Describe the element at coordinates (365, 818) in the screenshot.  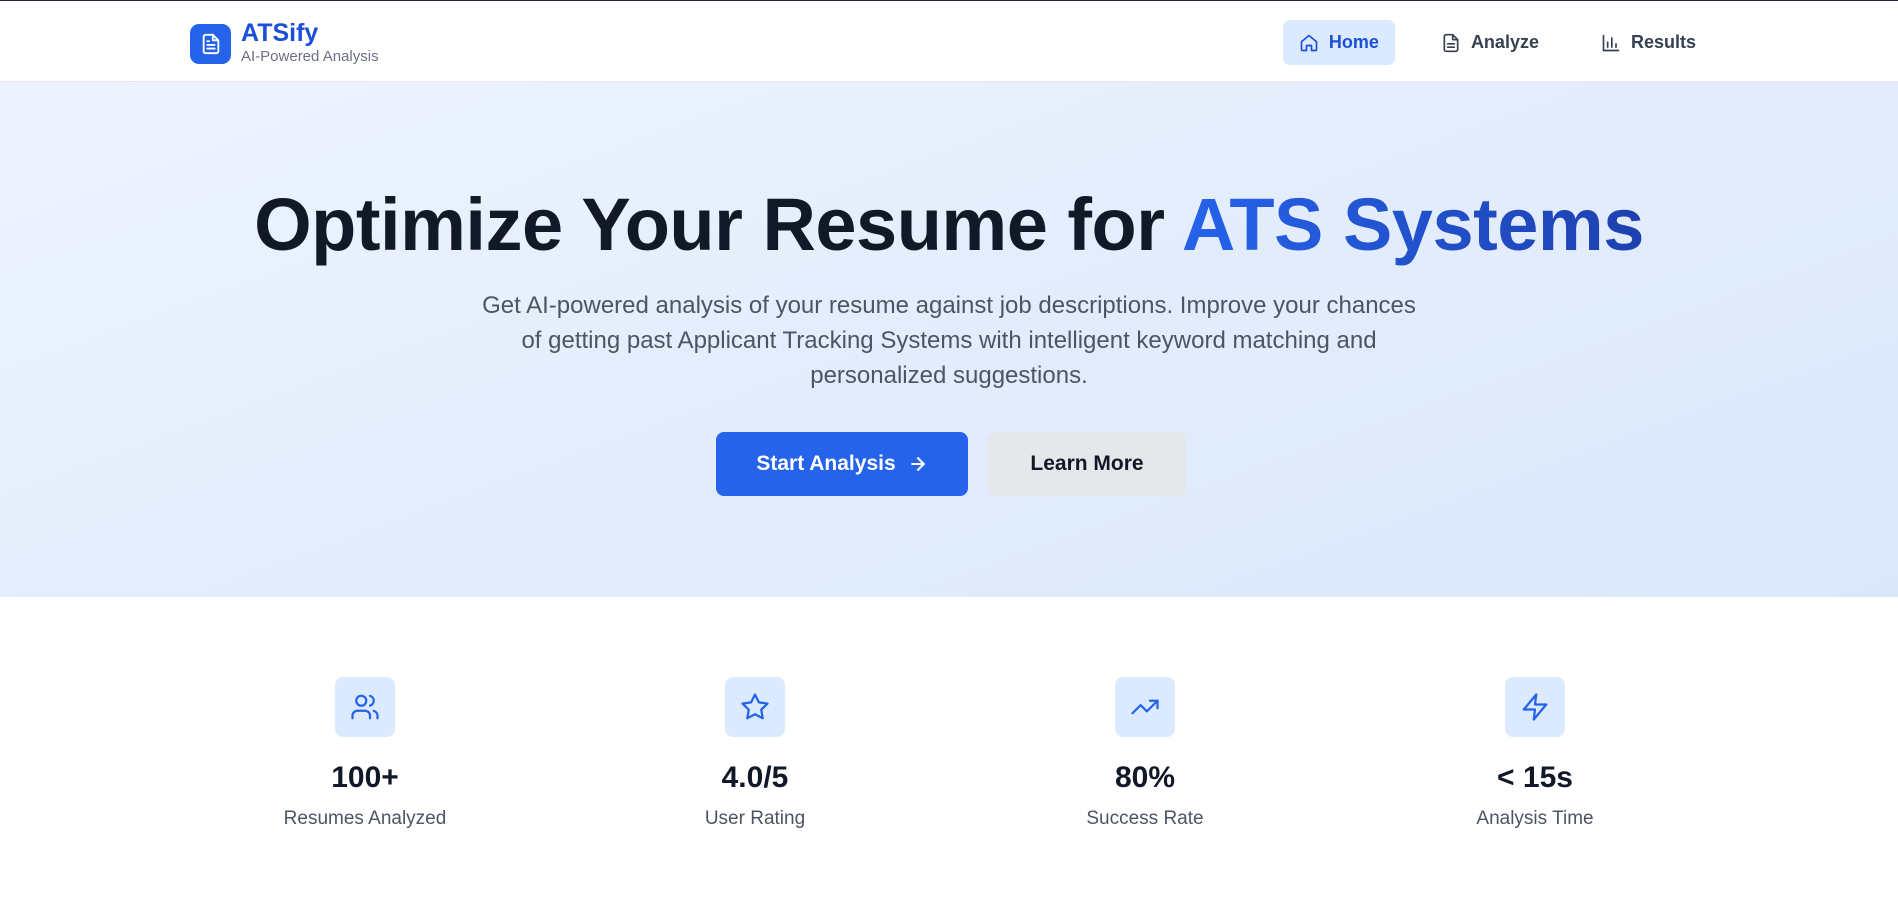
I see `stat-label: Resumes Analyzed` at that location.